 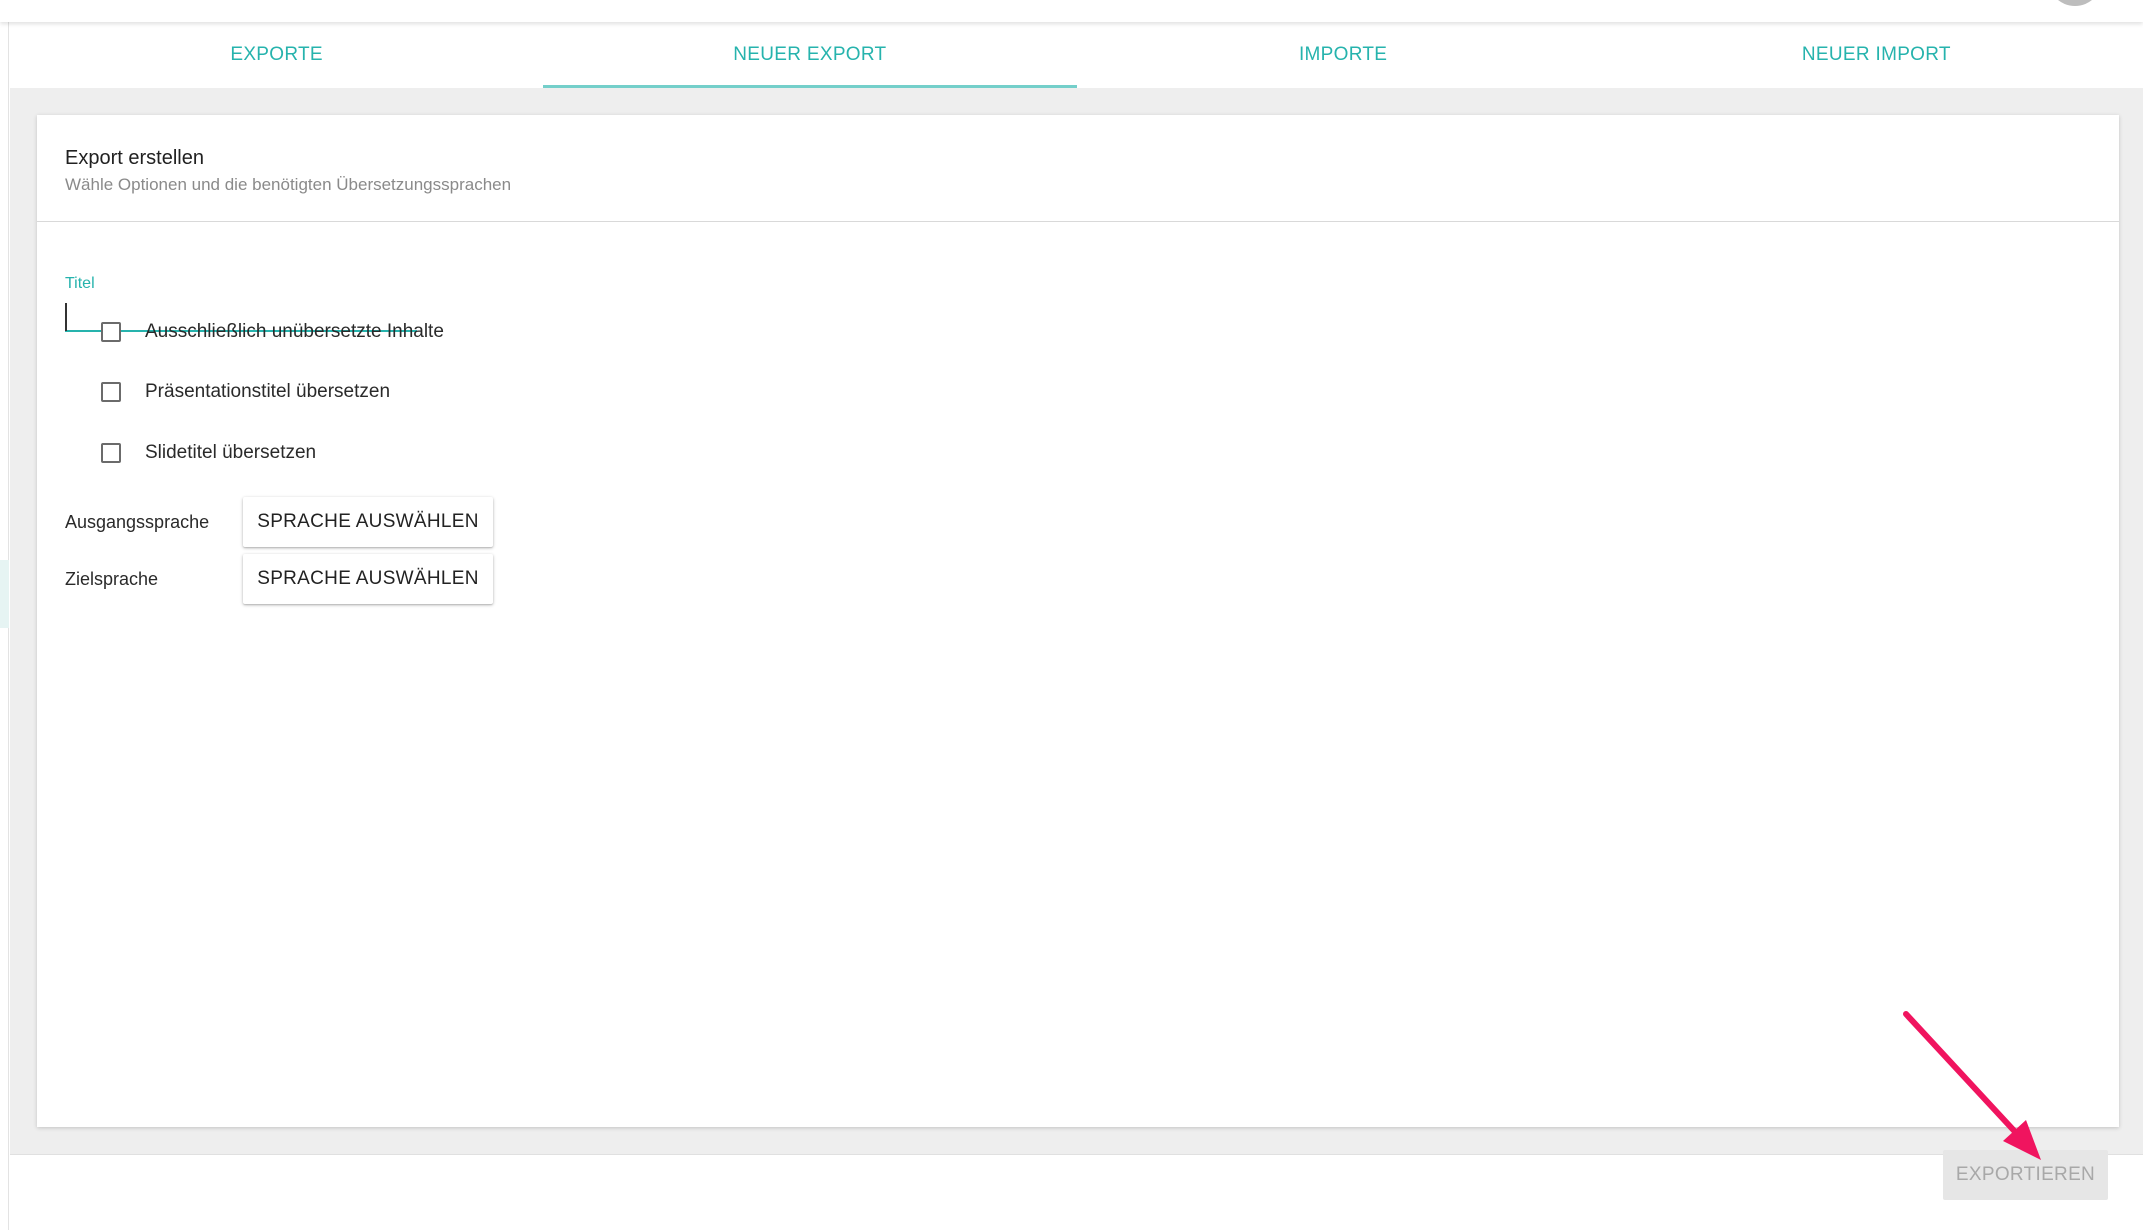 What do you see at coordinates (134, 158) in the screenshot?
I see `card-title: Export erstellen` at bounding box center [134, 158].